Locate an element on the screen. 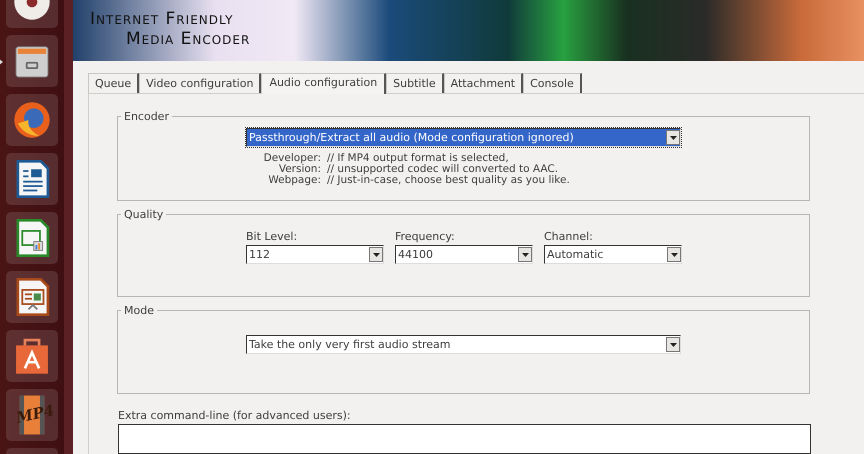 The width and height of the screenshot is (864, 454). tab: Attachment is located at coordinates (484, 83).